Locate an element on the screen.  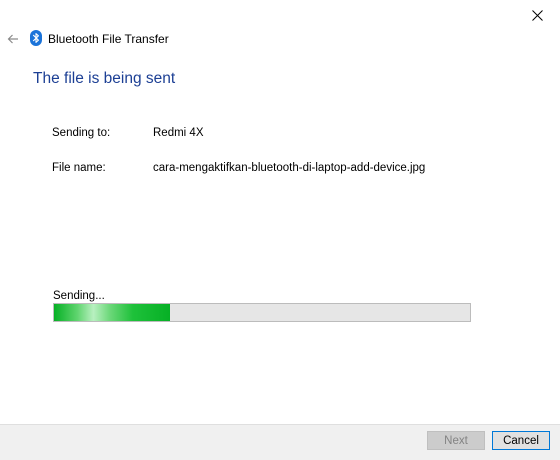
bluetooth-icon is located at coordinates (36, 38).